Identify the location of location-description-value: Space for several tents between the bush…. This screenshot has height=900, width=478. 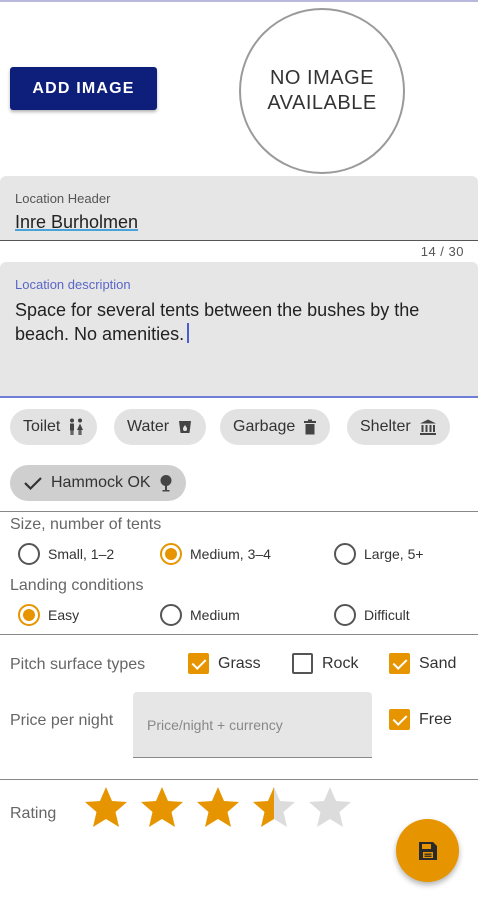
(240, 322).